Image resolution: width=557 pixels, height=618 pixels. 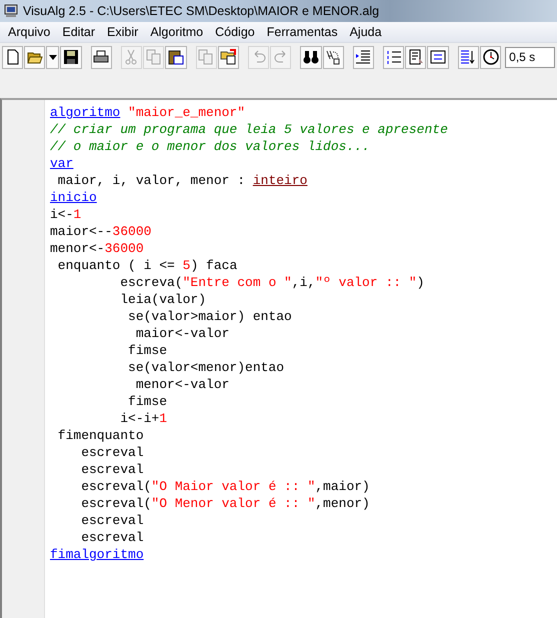 I want to click on code-line: menor<-valor, so click(x=182, y=384).